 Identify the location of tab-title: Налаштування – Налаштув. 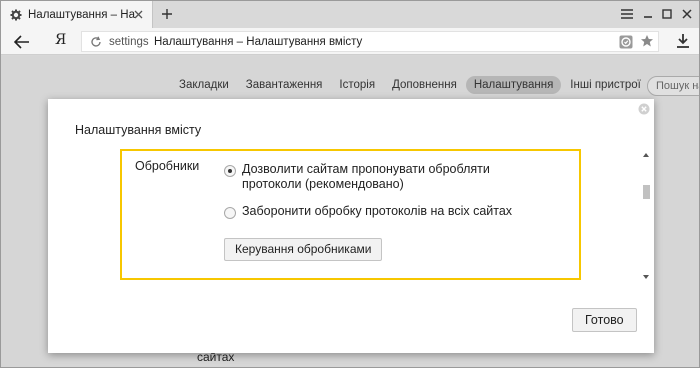
(82, 14).